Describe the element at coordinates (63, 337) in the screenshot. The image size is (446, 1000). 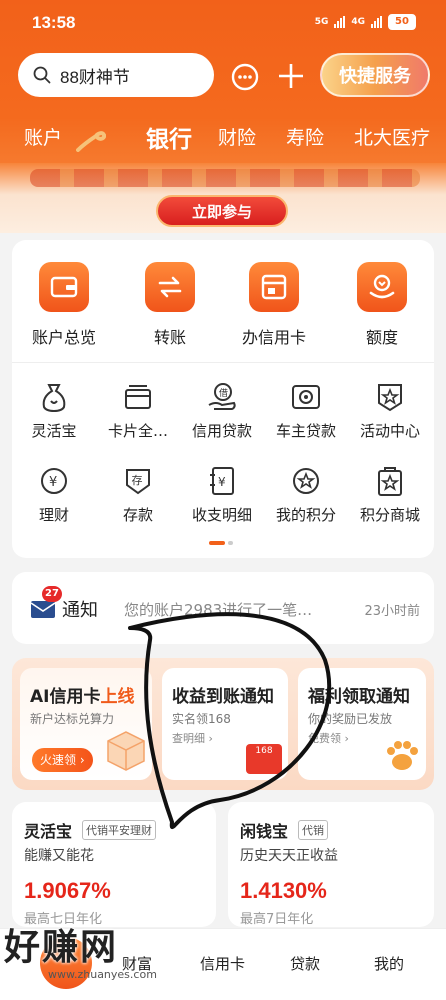
I see `account-overview-label: 账户总览` at that location.